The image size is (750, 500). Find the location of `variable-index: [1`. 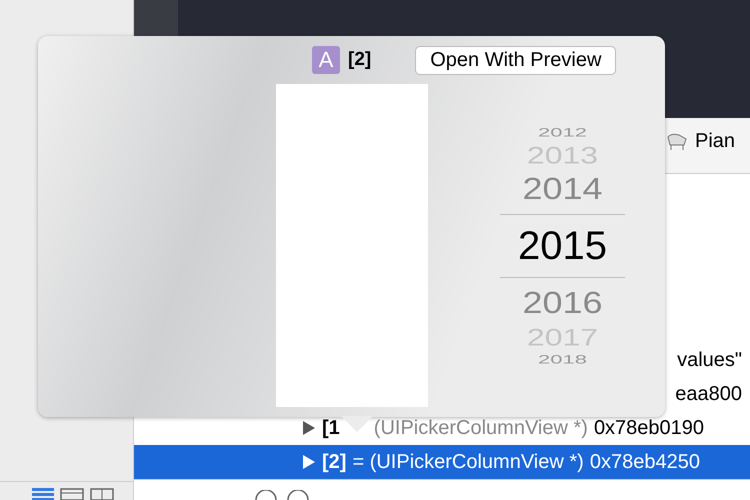

variable-index: [1 is located at coordinates (331, 428).